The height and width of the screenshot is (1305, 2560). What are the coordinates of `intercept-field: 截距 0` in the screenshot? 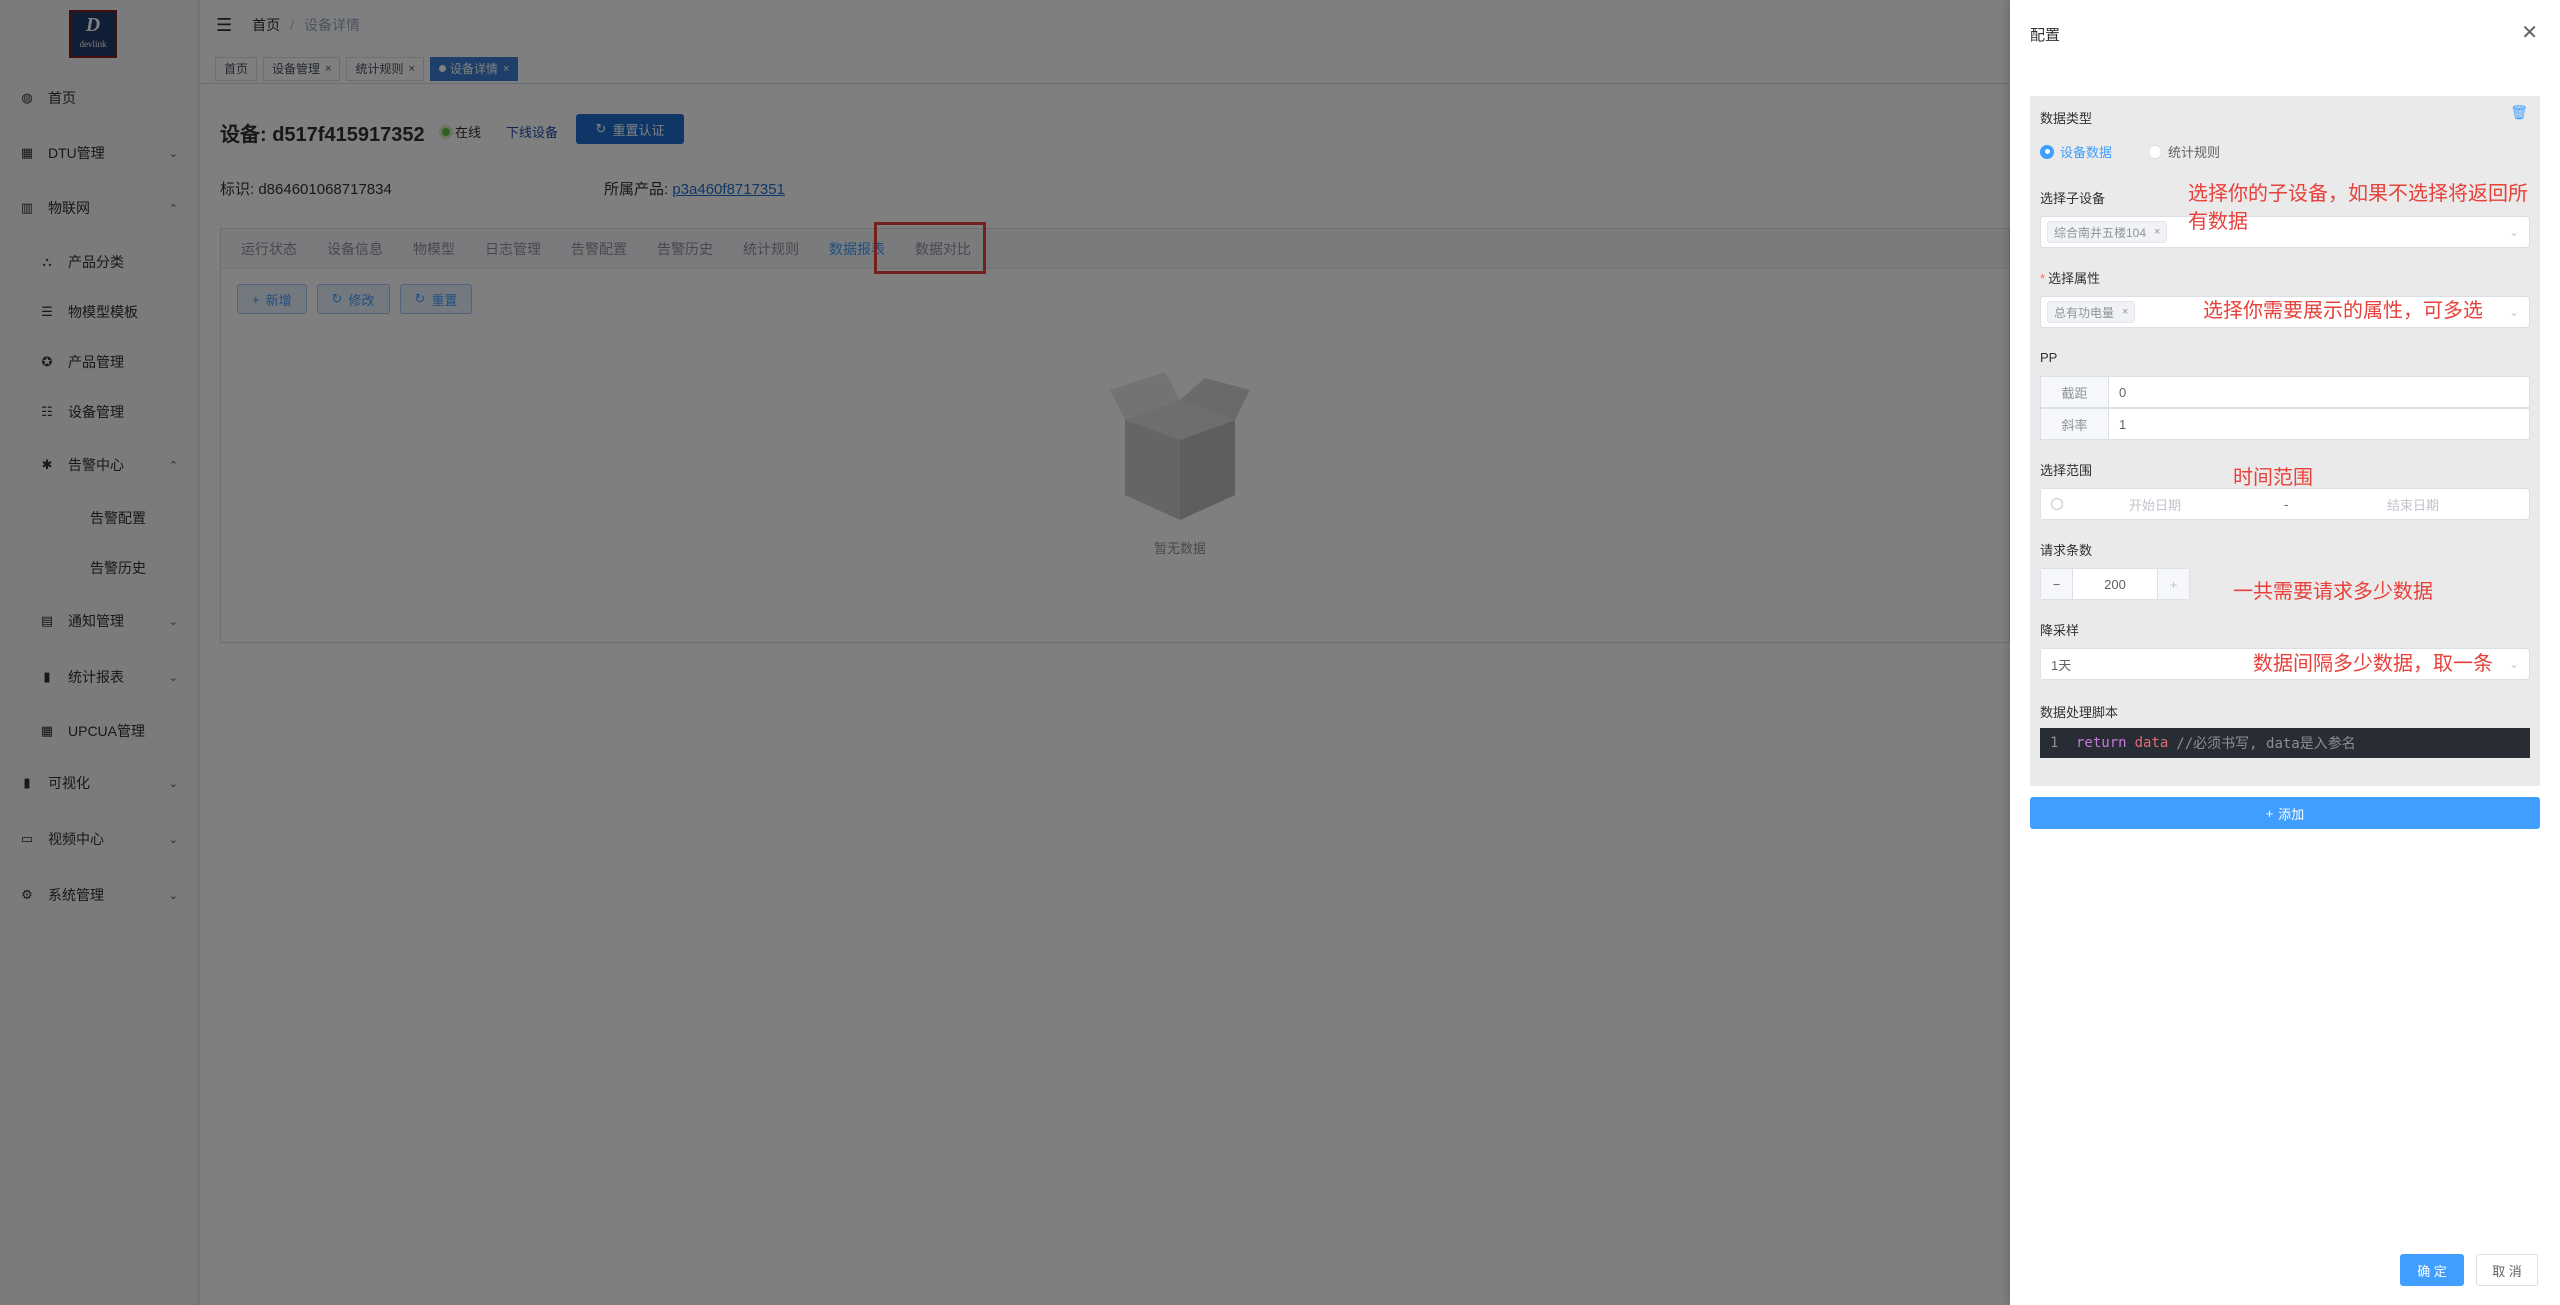 It's located at (2285, 392).